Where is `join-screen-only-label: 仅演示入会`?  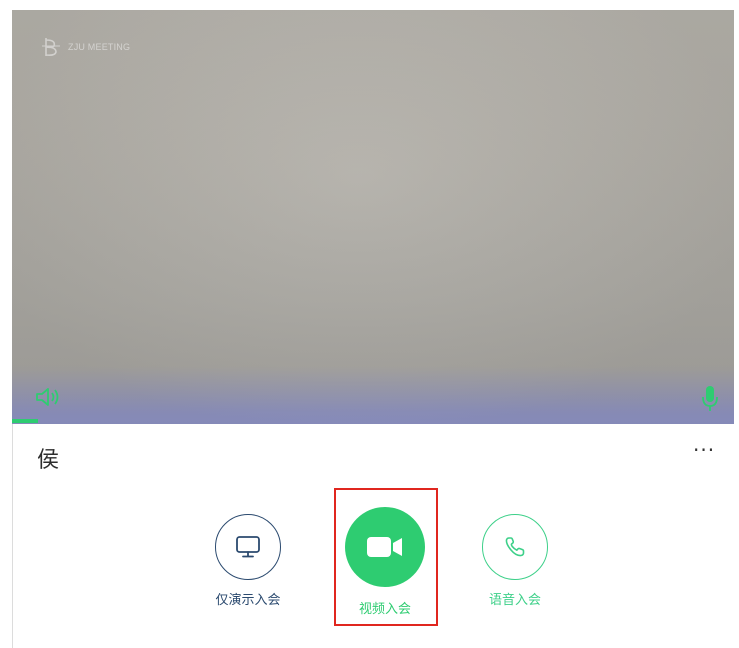
join-screen-only-label: 仅演示入会 is located at coordinates (248, 600).